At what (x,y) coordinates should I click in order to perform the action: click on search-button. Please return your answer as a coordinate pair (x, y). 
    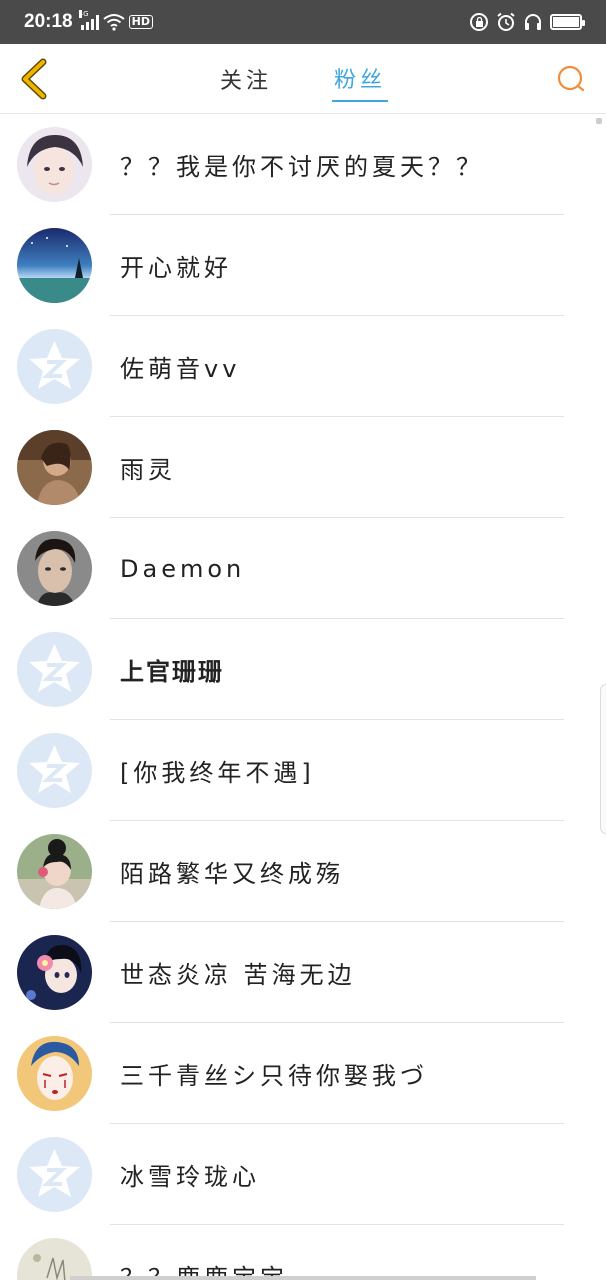
    Looking at the image, I should click on (571, 79).